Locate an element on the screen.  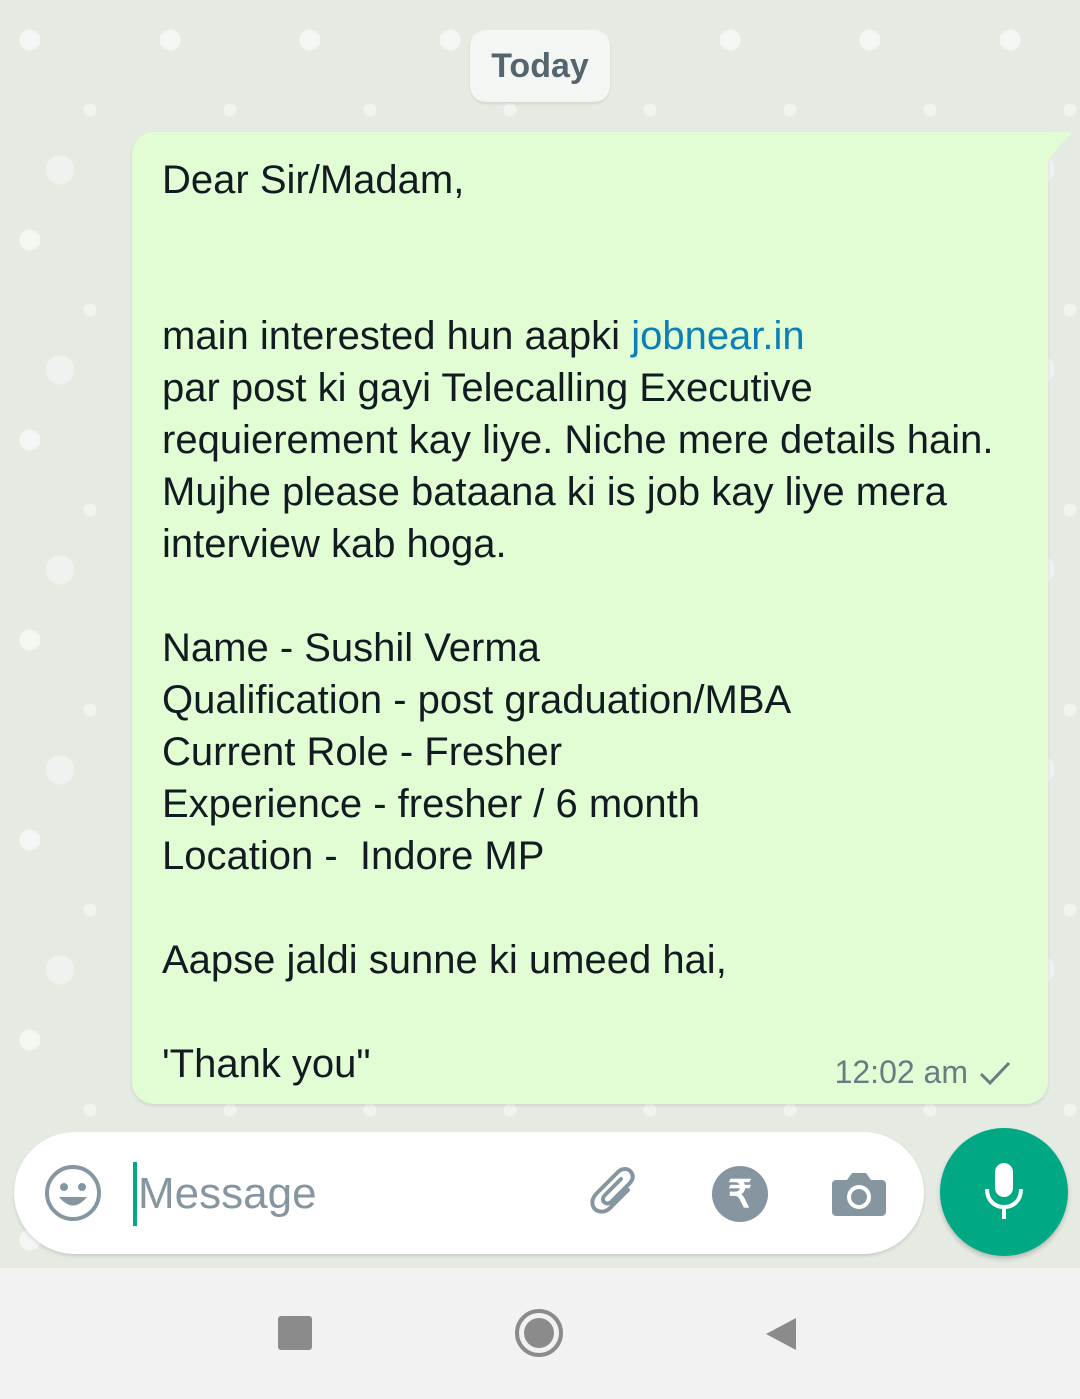
nav-home-icon is located at coordinates (539, 1333).